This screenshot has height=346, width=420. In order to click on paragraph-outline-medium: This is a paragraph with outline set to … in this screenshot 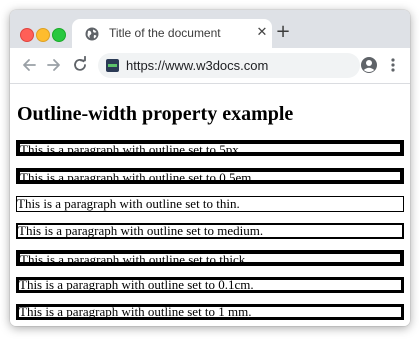, I will do `click(210, 231)`.